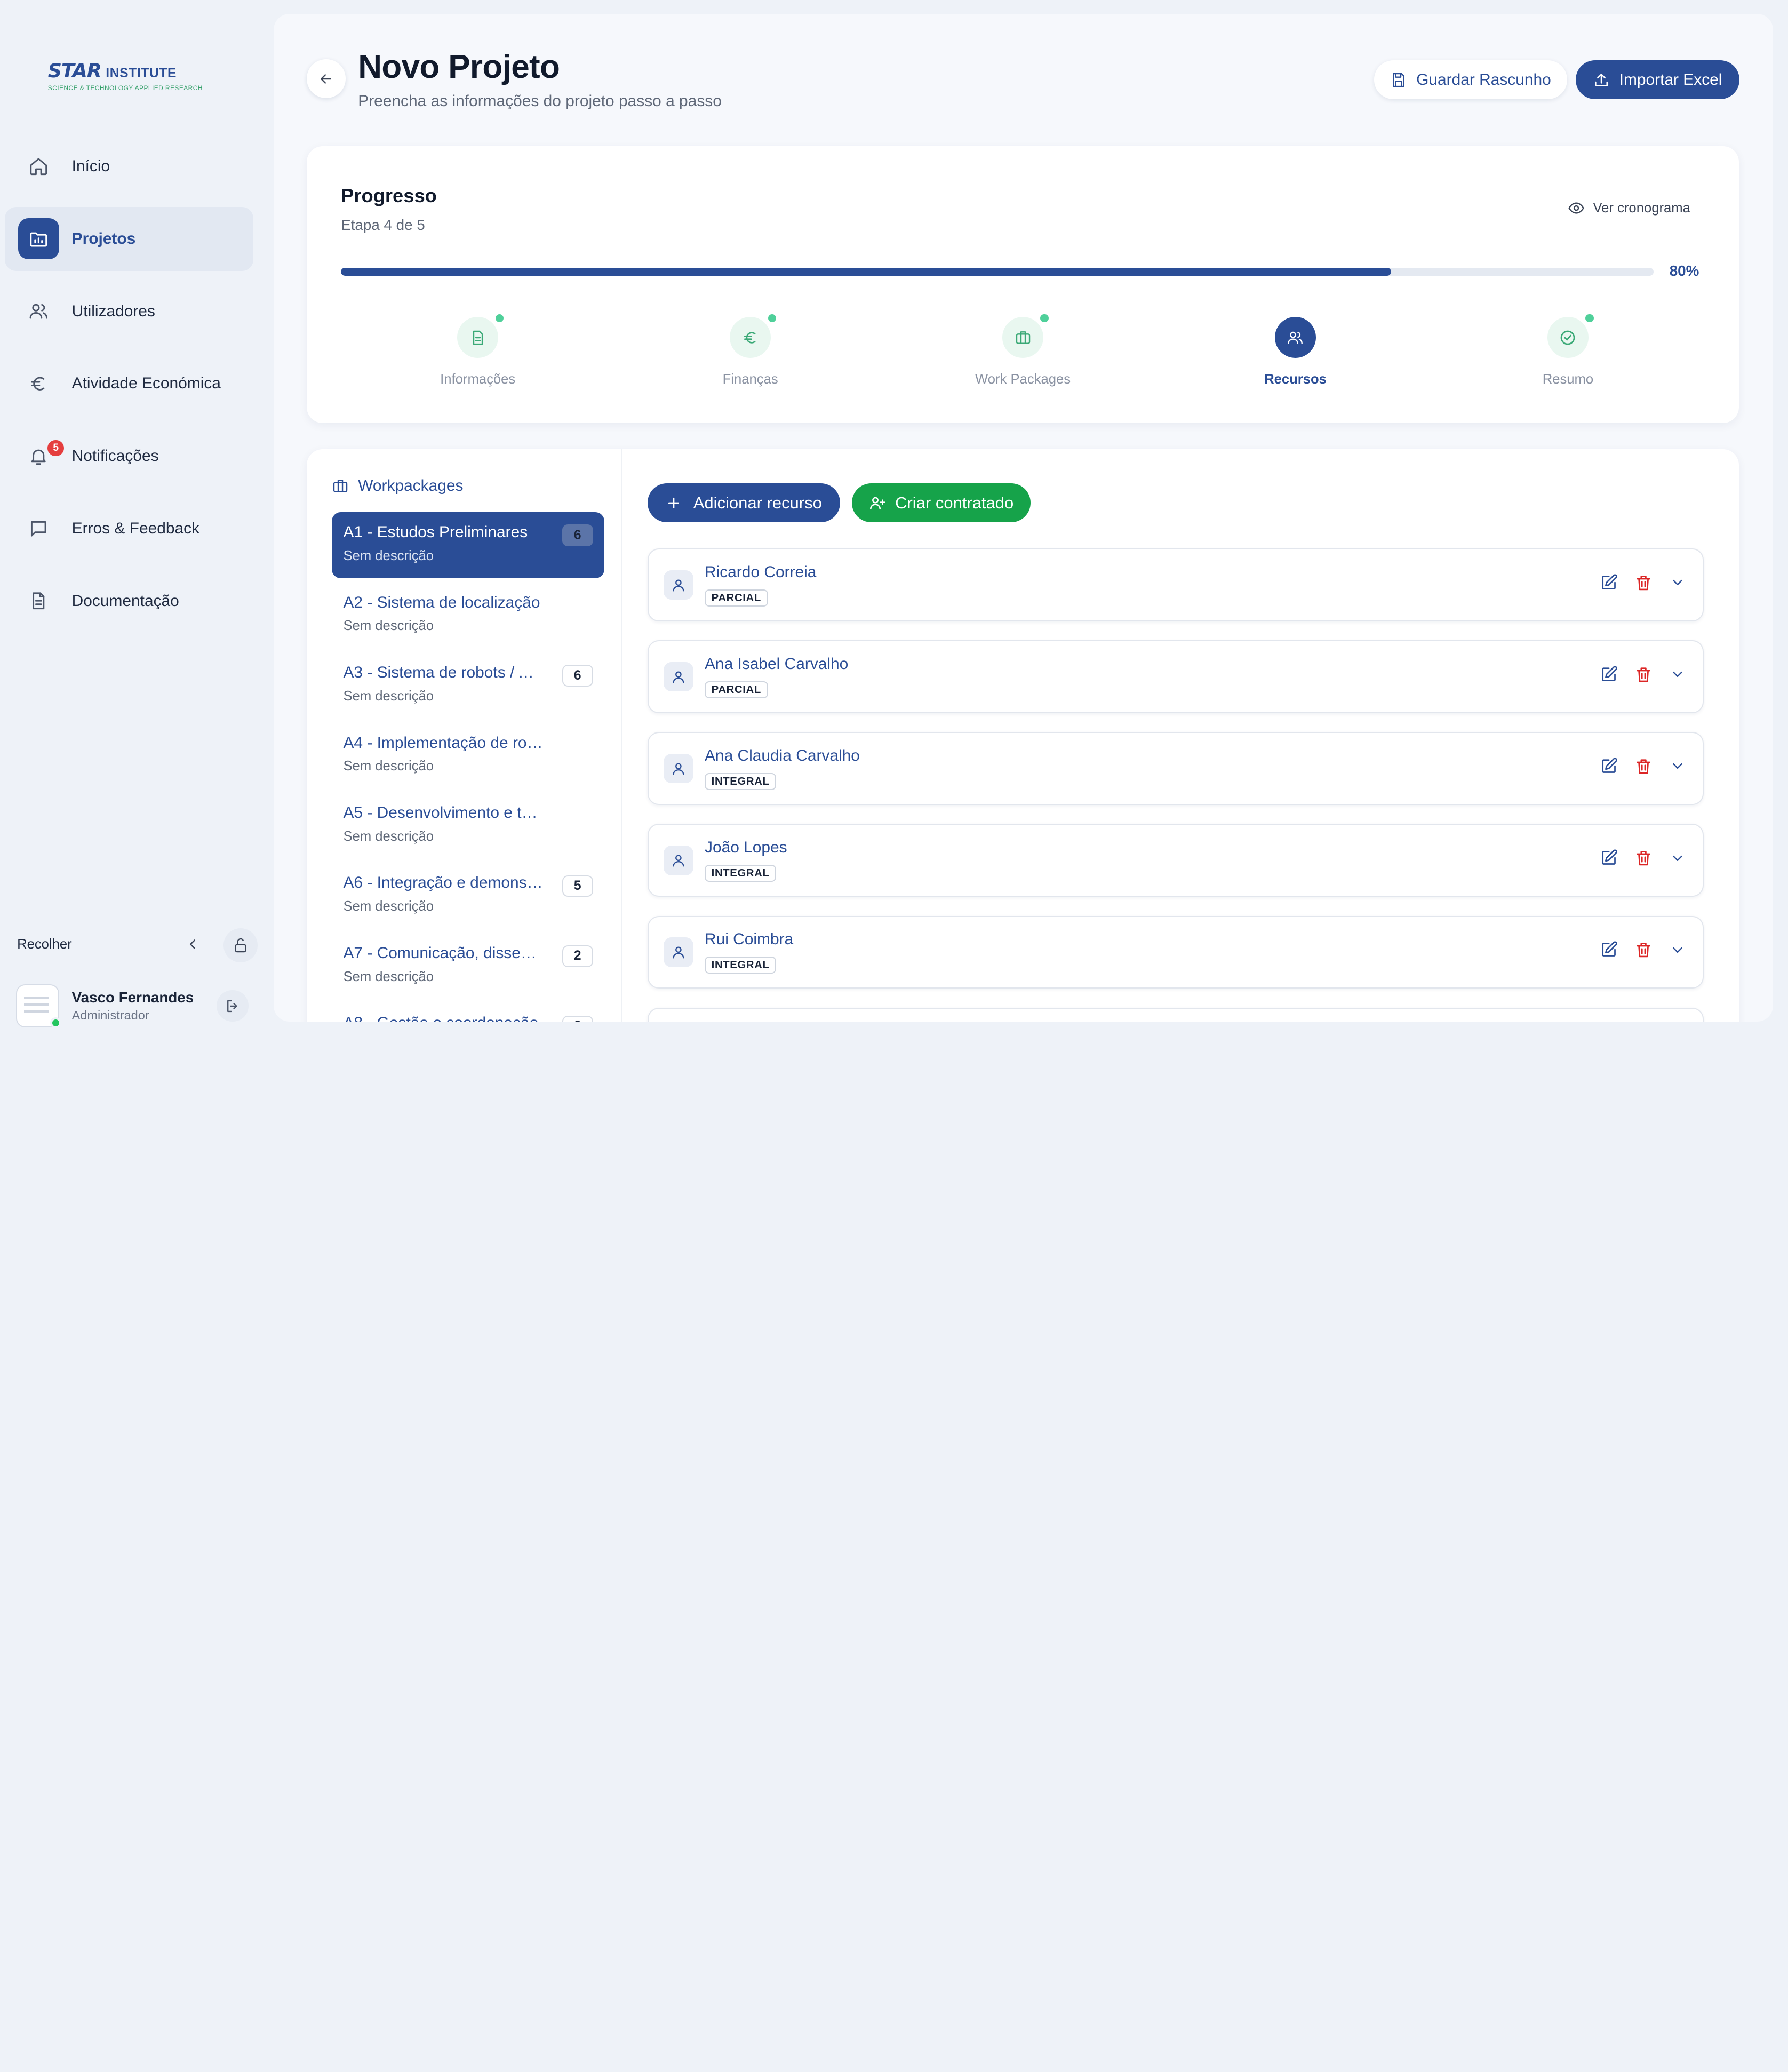 The width and height of the screenshot is (1788, 2072). Describe the element at coordinates (38, 600) in the screenshot. I see `document-icon` at that location.